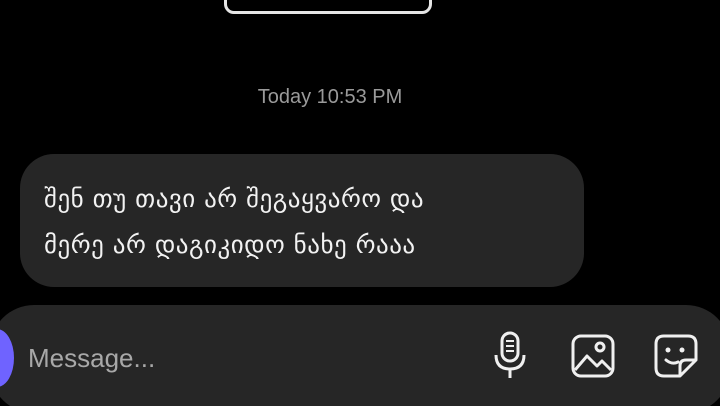 This screenshot has width=720, height=406. I want to click on previous-message-outline, so click(328, 7).